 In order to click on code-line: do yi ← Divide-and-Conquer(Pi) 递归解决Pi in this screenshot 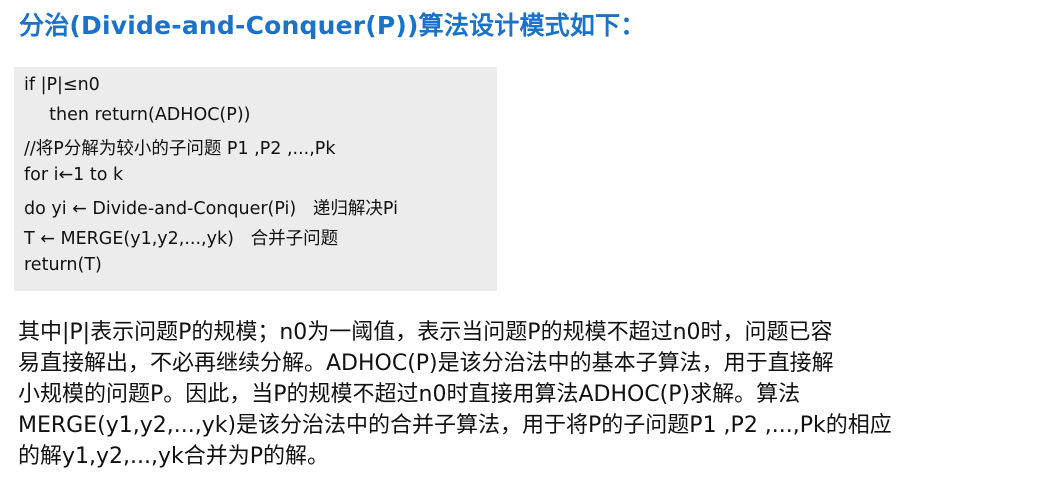, I will do `click(211, 209)`.